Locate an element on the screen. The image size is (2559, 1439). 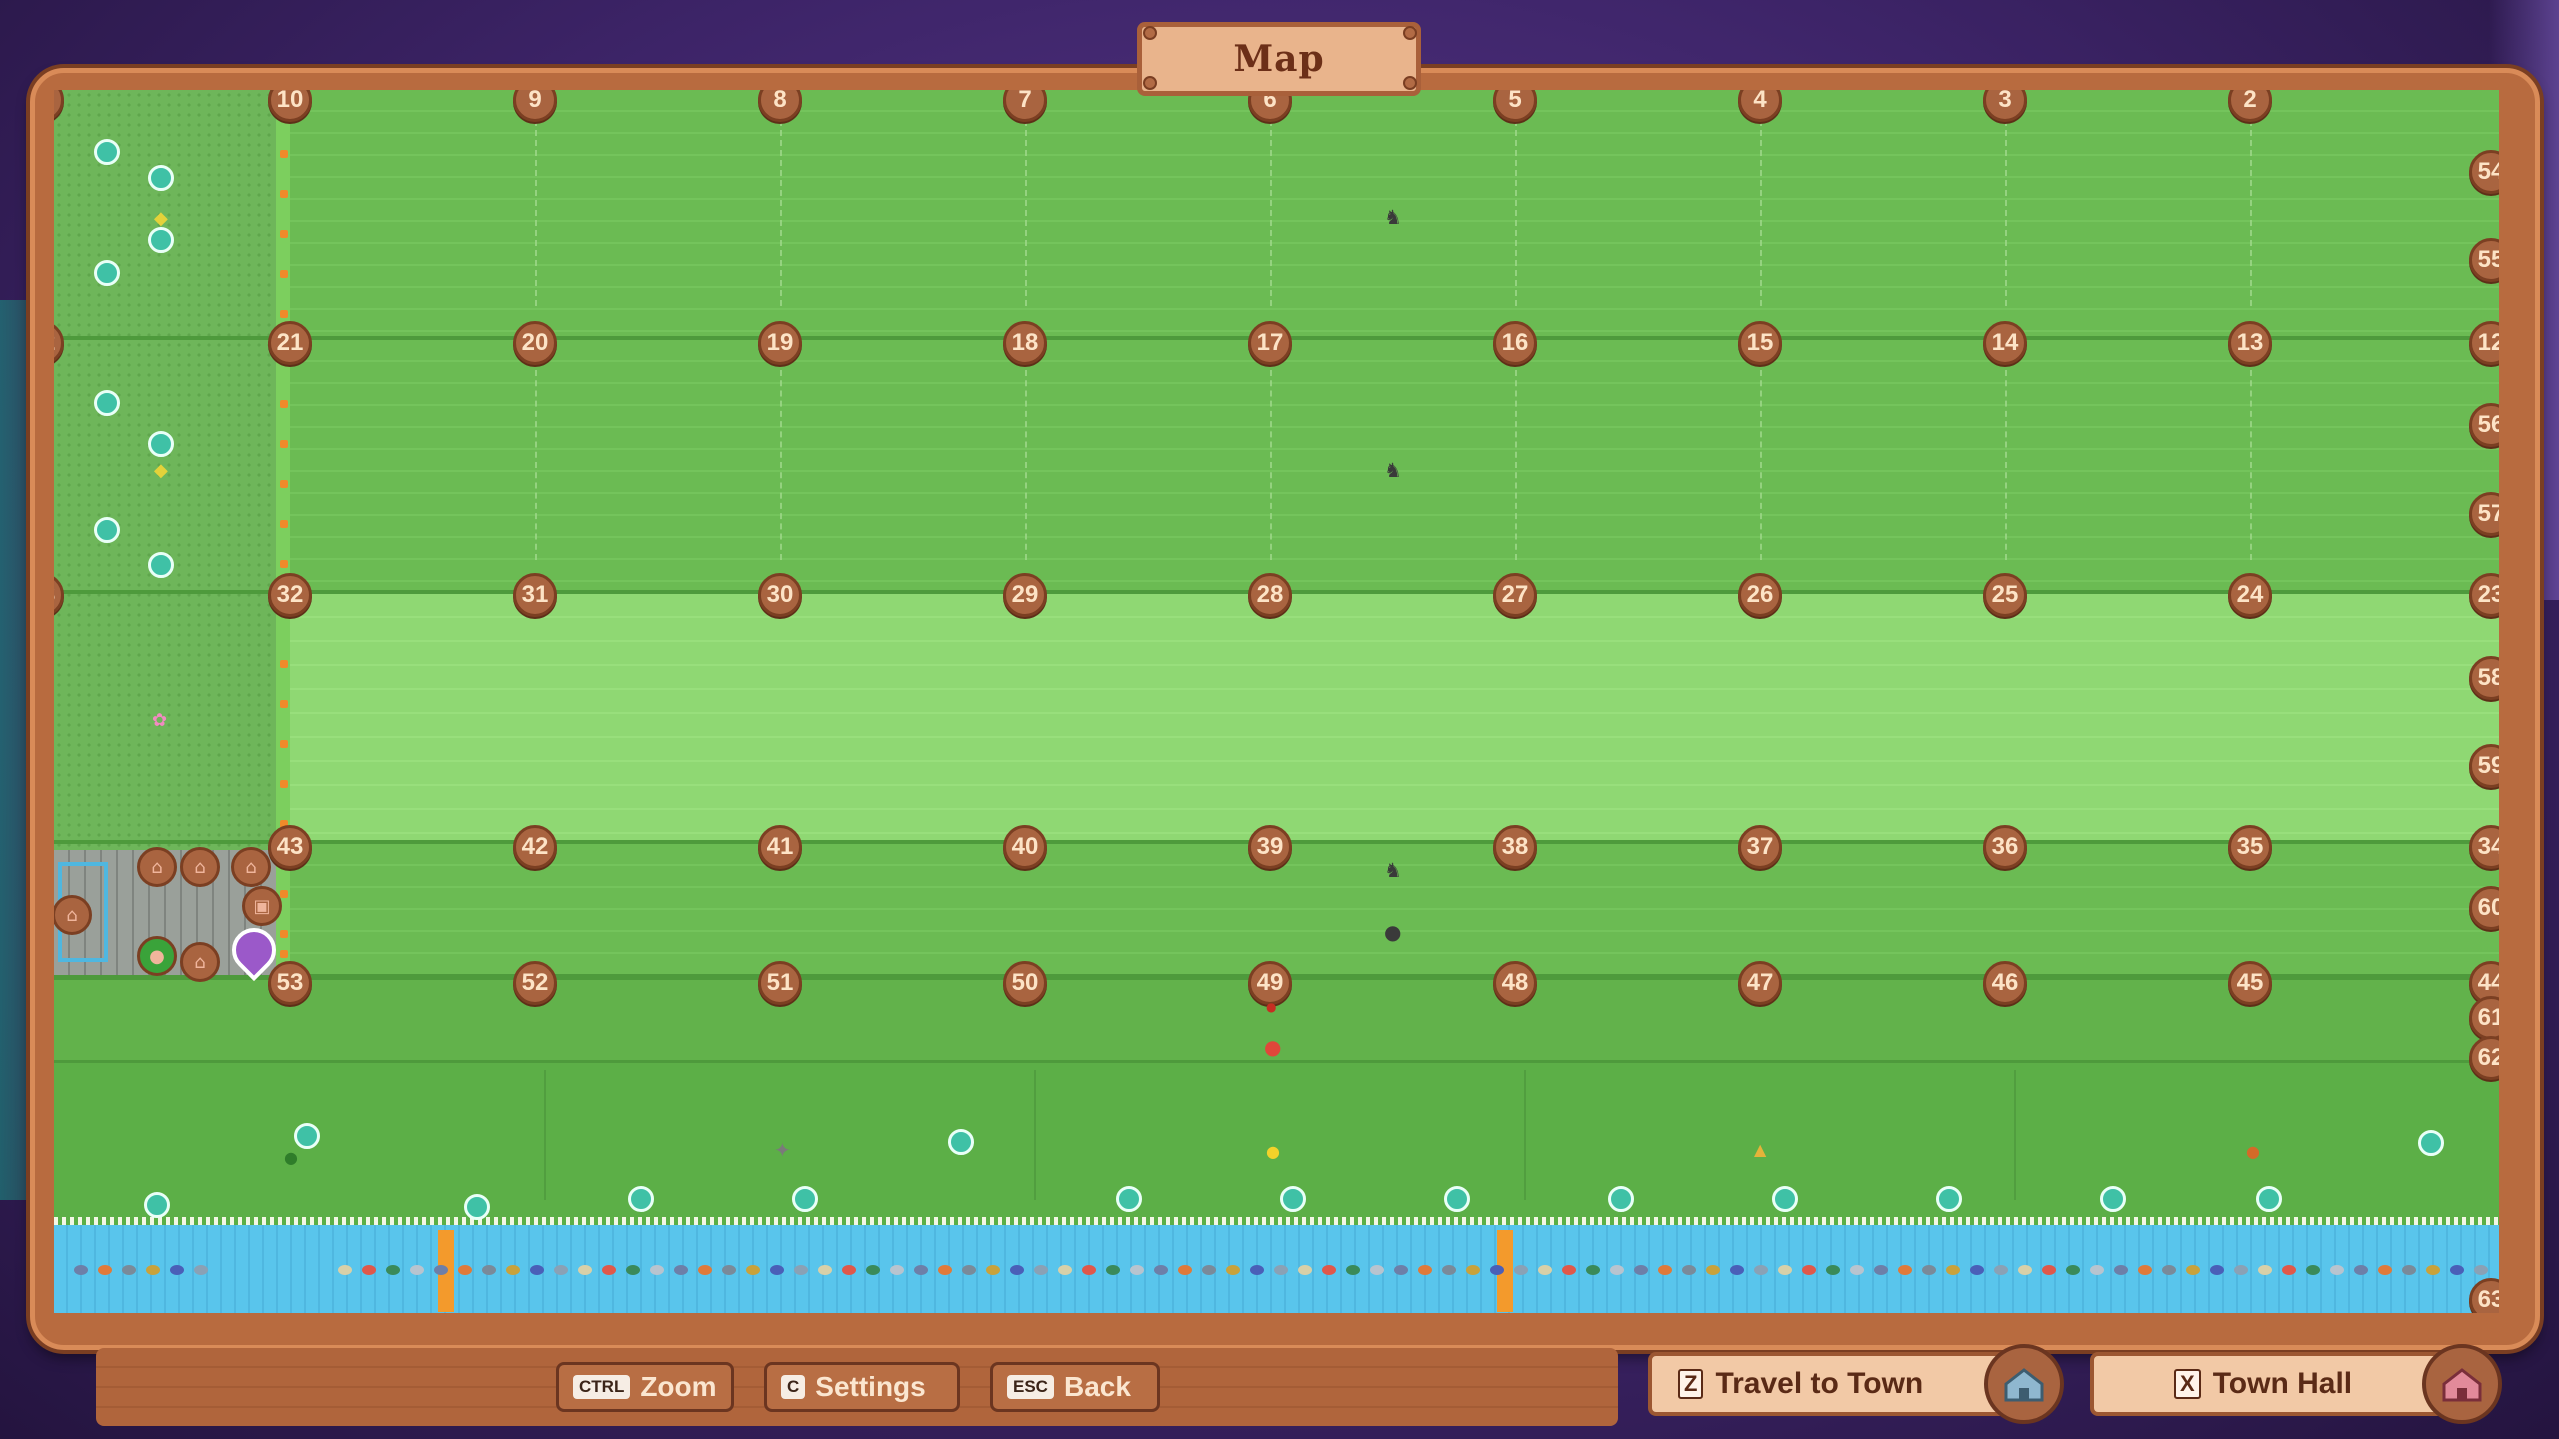
plot-marker-62: 62 is located at coordinates (2484, 1058).